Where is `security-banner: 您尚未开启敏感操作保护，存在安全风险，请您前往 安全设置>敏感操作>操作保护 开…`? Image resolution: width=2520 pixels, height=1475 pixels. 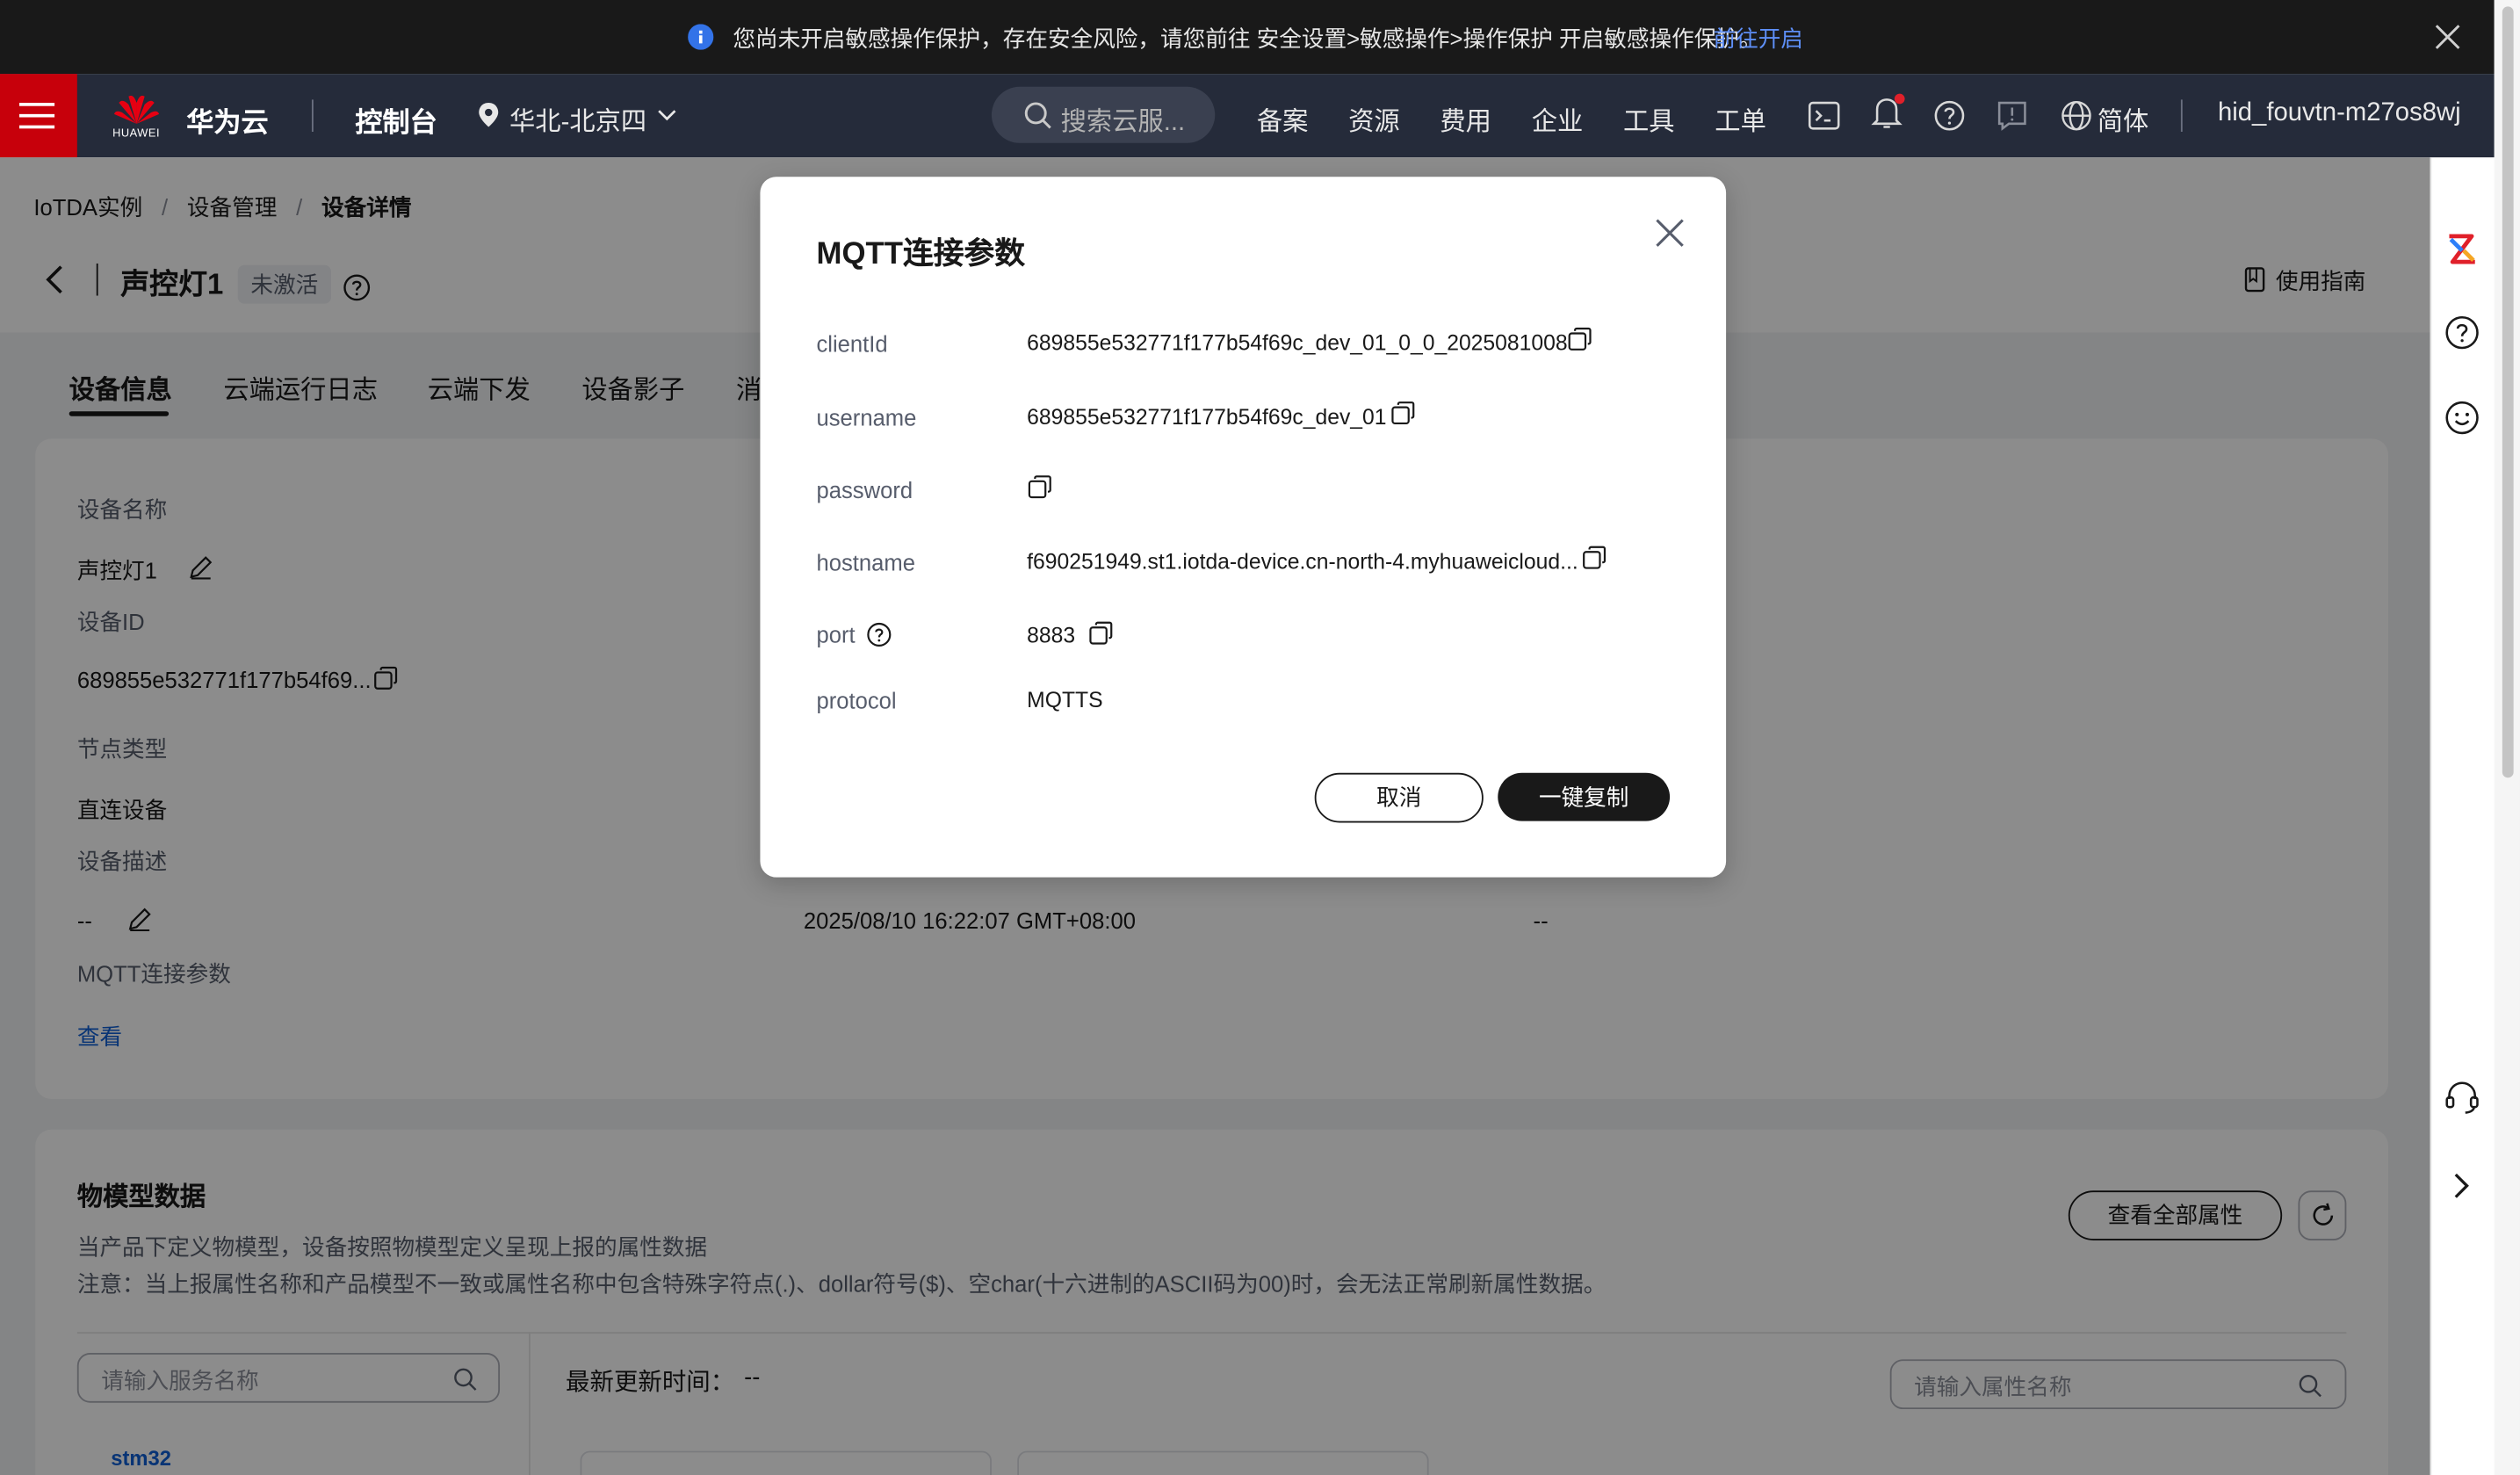
security-banner: 您尚未开启敏感操作保护，存在安全风险，请您前往 安全设置>敏感操作>操作保护 开… is located at coordinates (1247, 37).